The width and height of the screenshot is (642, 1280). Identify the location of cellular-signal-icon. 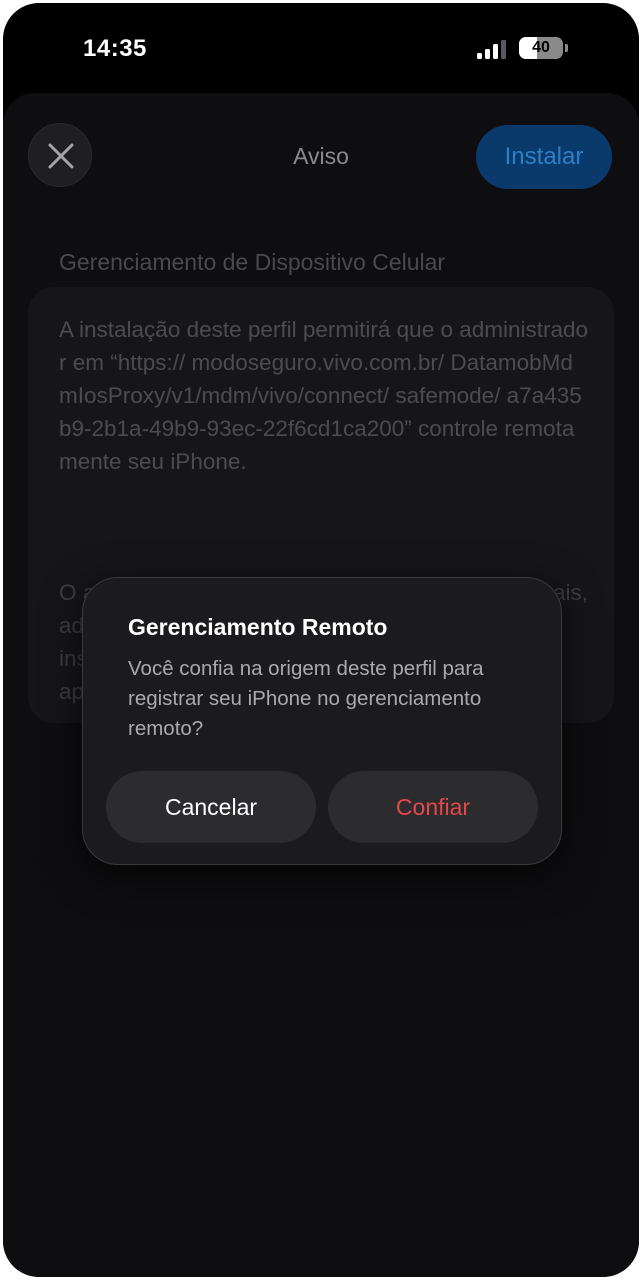
(493, 49).